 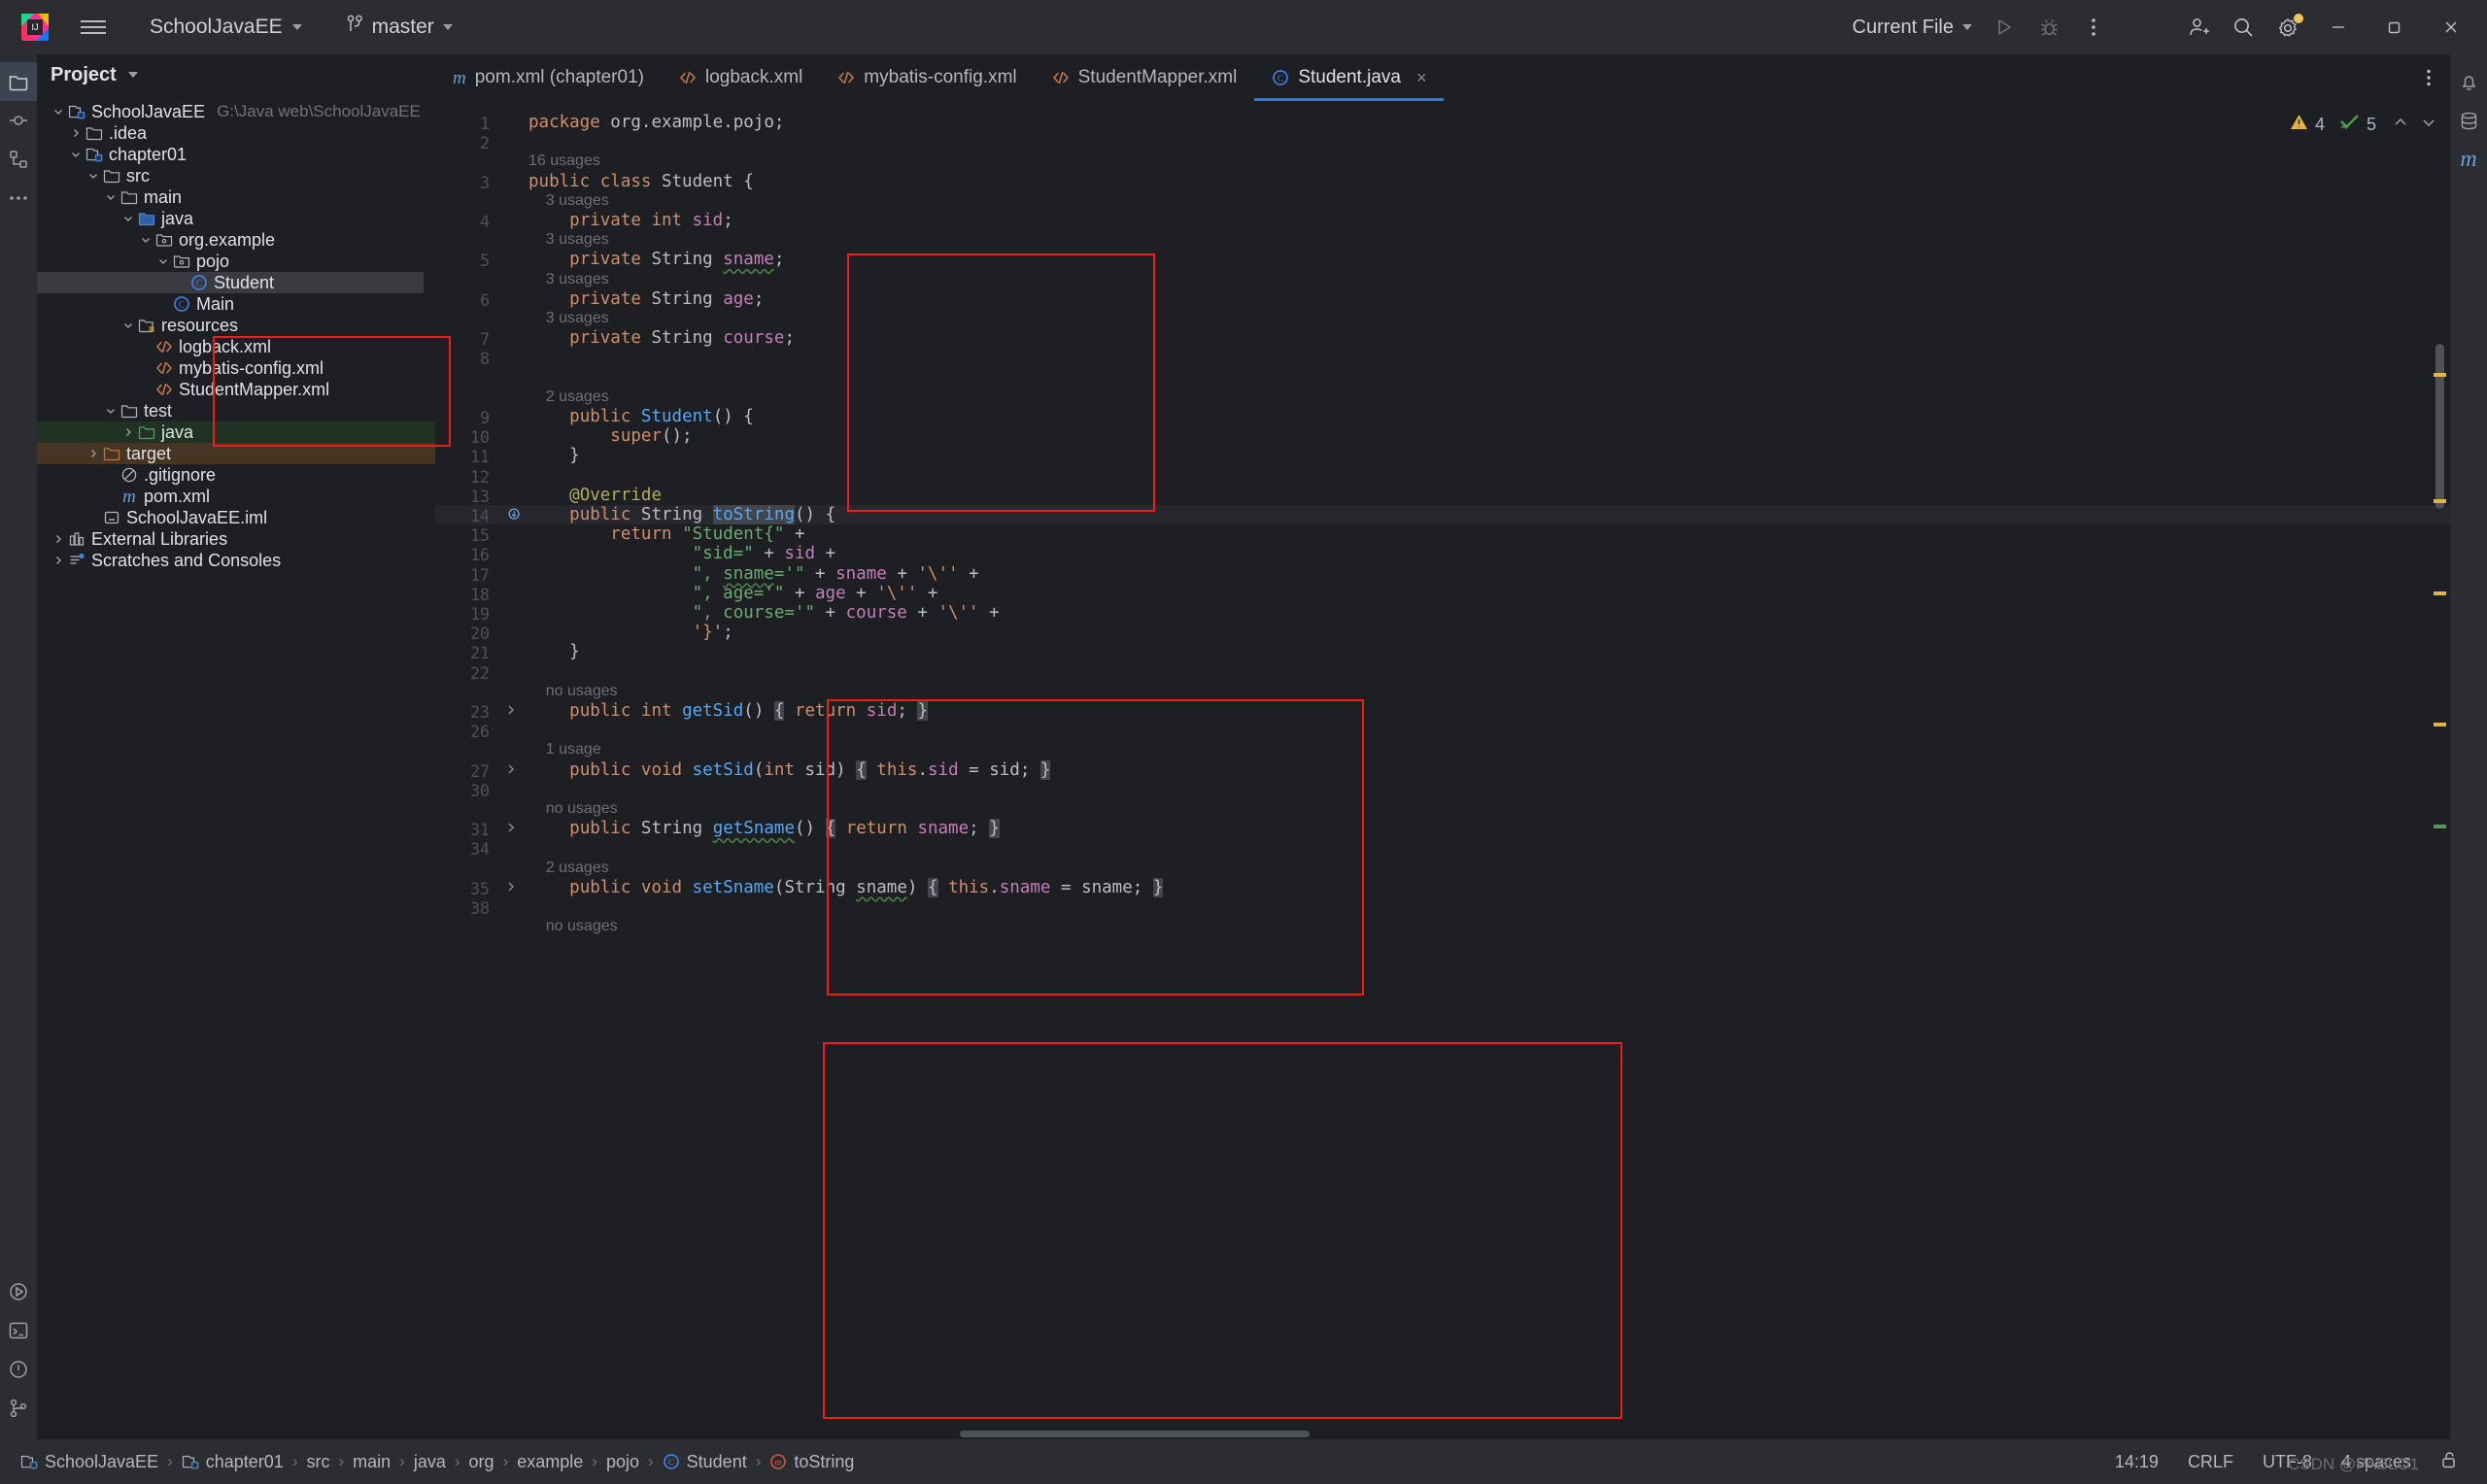 What do you see at coordinates (18, 120) in the screenshot?
I see `sidebar-item-commit` at bounding box center [18, 120].